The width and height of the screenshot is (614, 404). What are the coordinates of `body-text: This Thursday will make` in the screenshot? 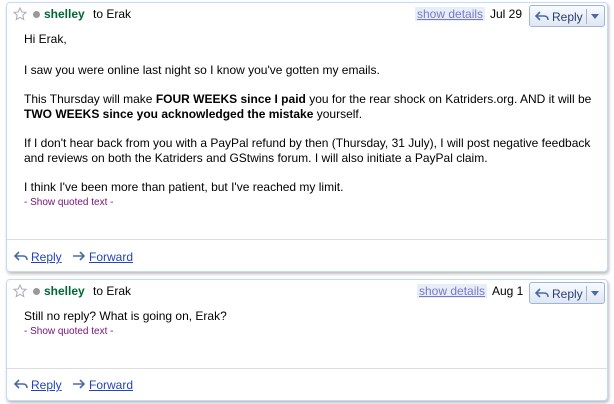 It's located at (90, 99).